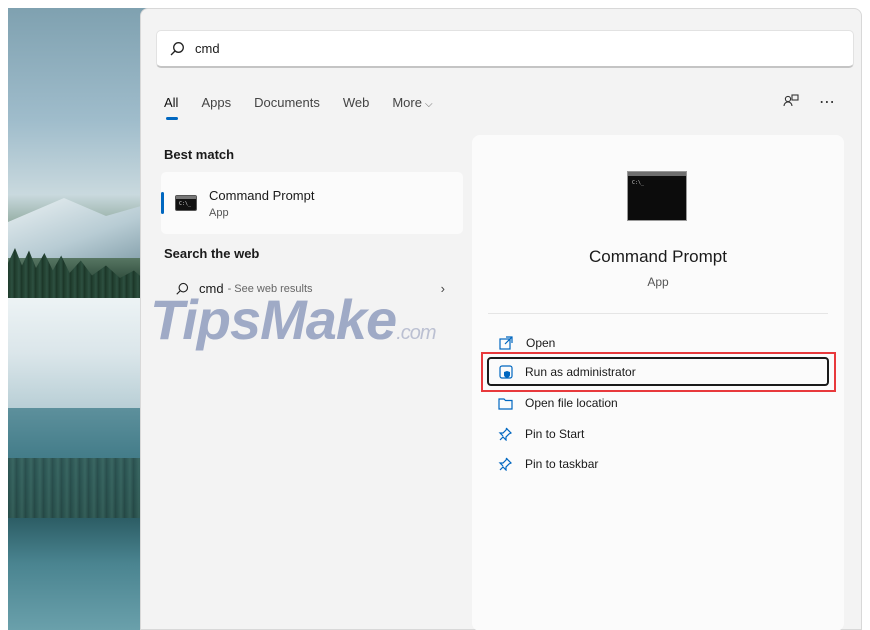 The width and height of the screenshot is (870, 630). What do you see at coordinates (416, 333) in the screenshot?
I see `watermark-tld: .com` at bounding box center [416, 333].